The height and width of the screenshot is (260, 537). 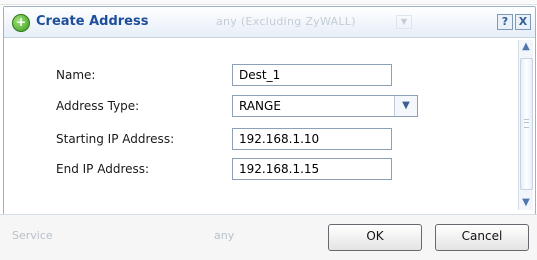 I want to click on dialog-title: Create Address, so click(x=92, y=21).